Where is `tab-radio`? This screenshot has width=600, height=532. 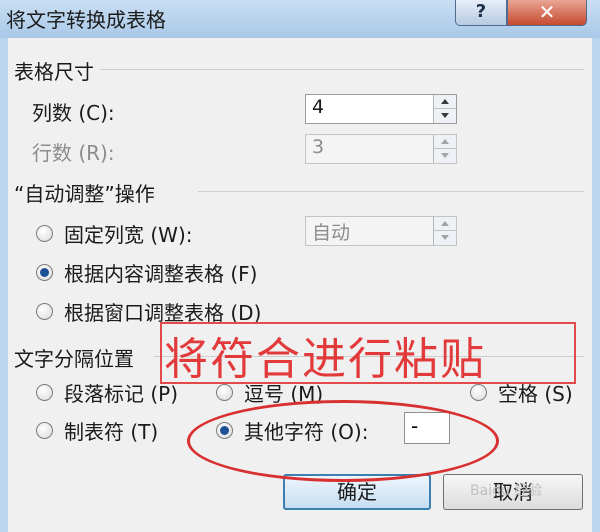 tab-radio is located at coordinates (44, 430).